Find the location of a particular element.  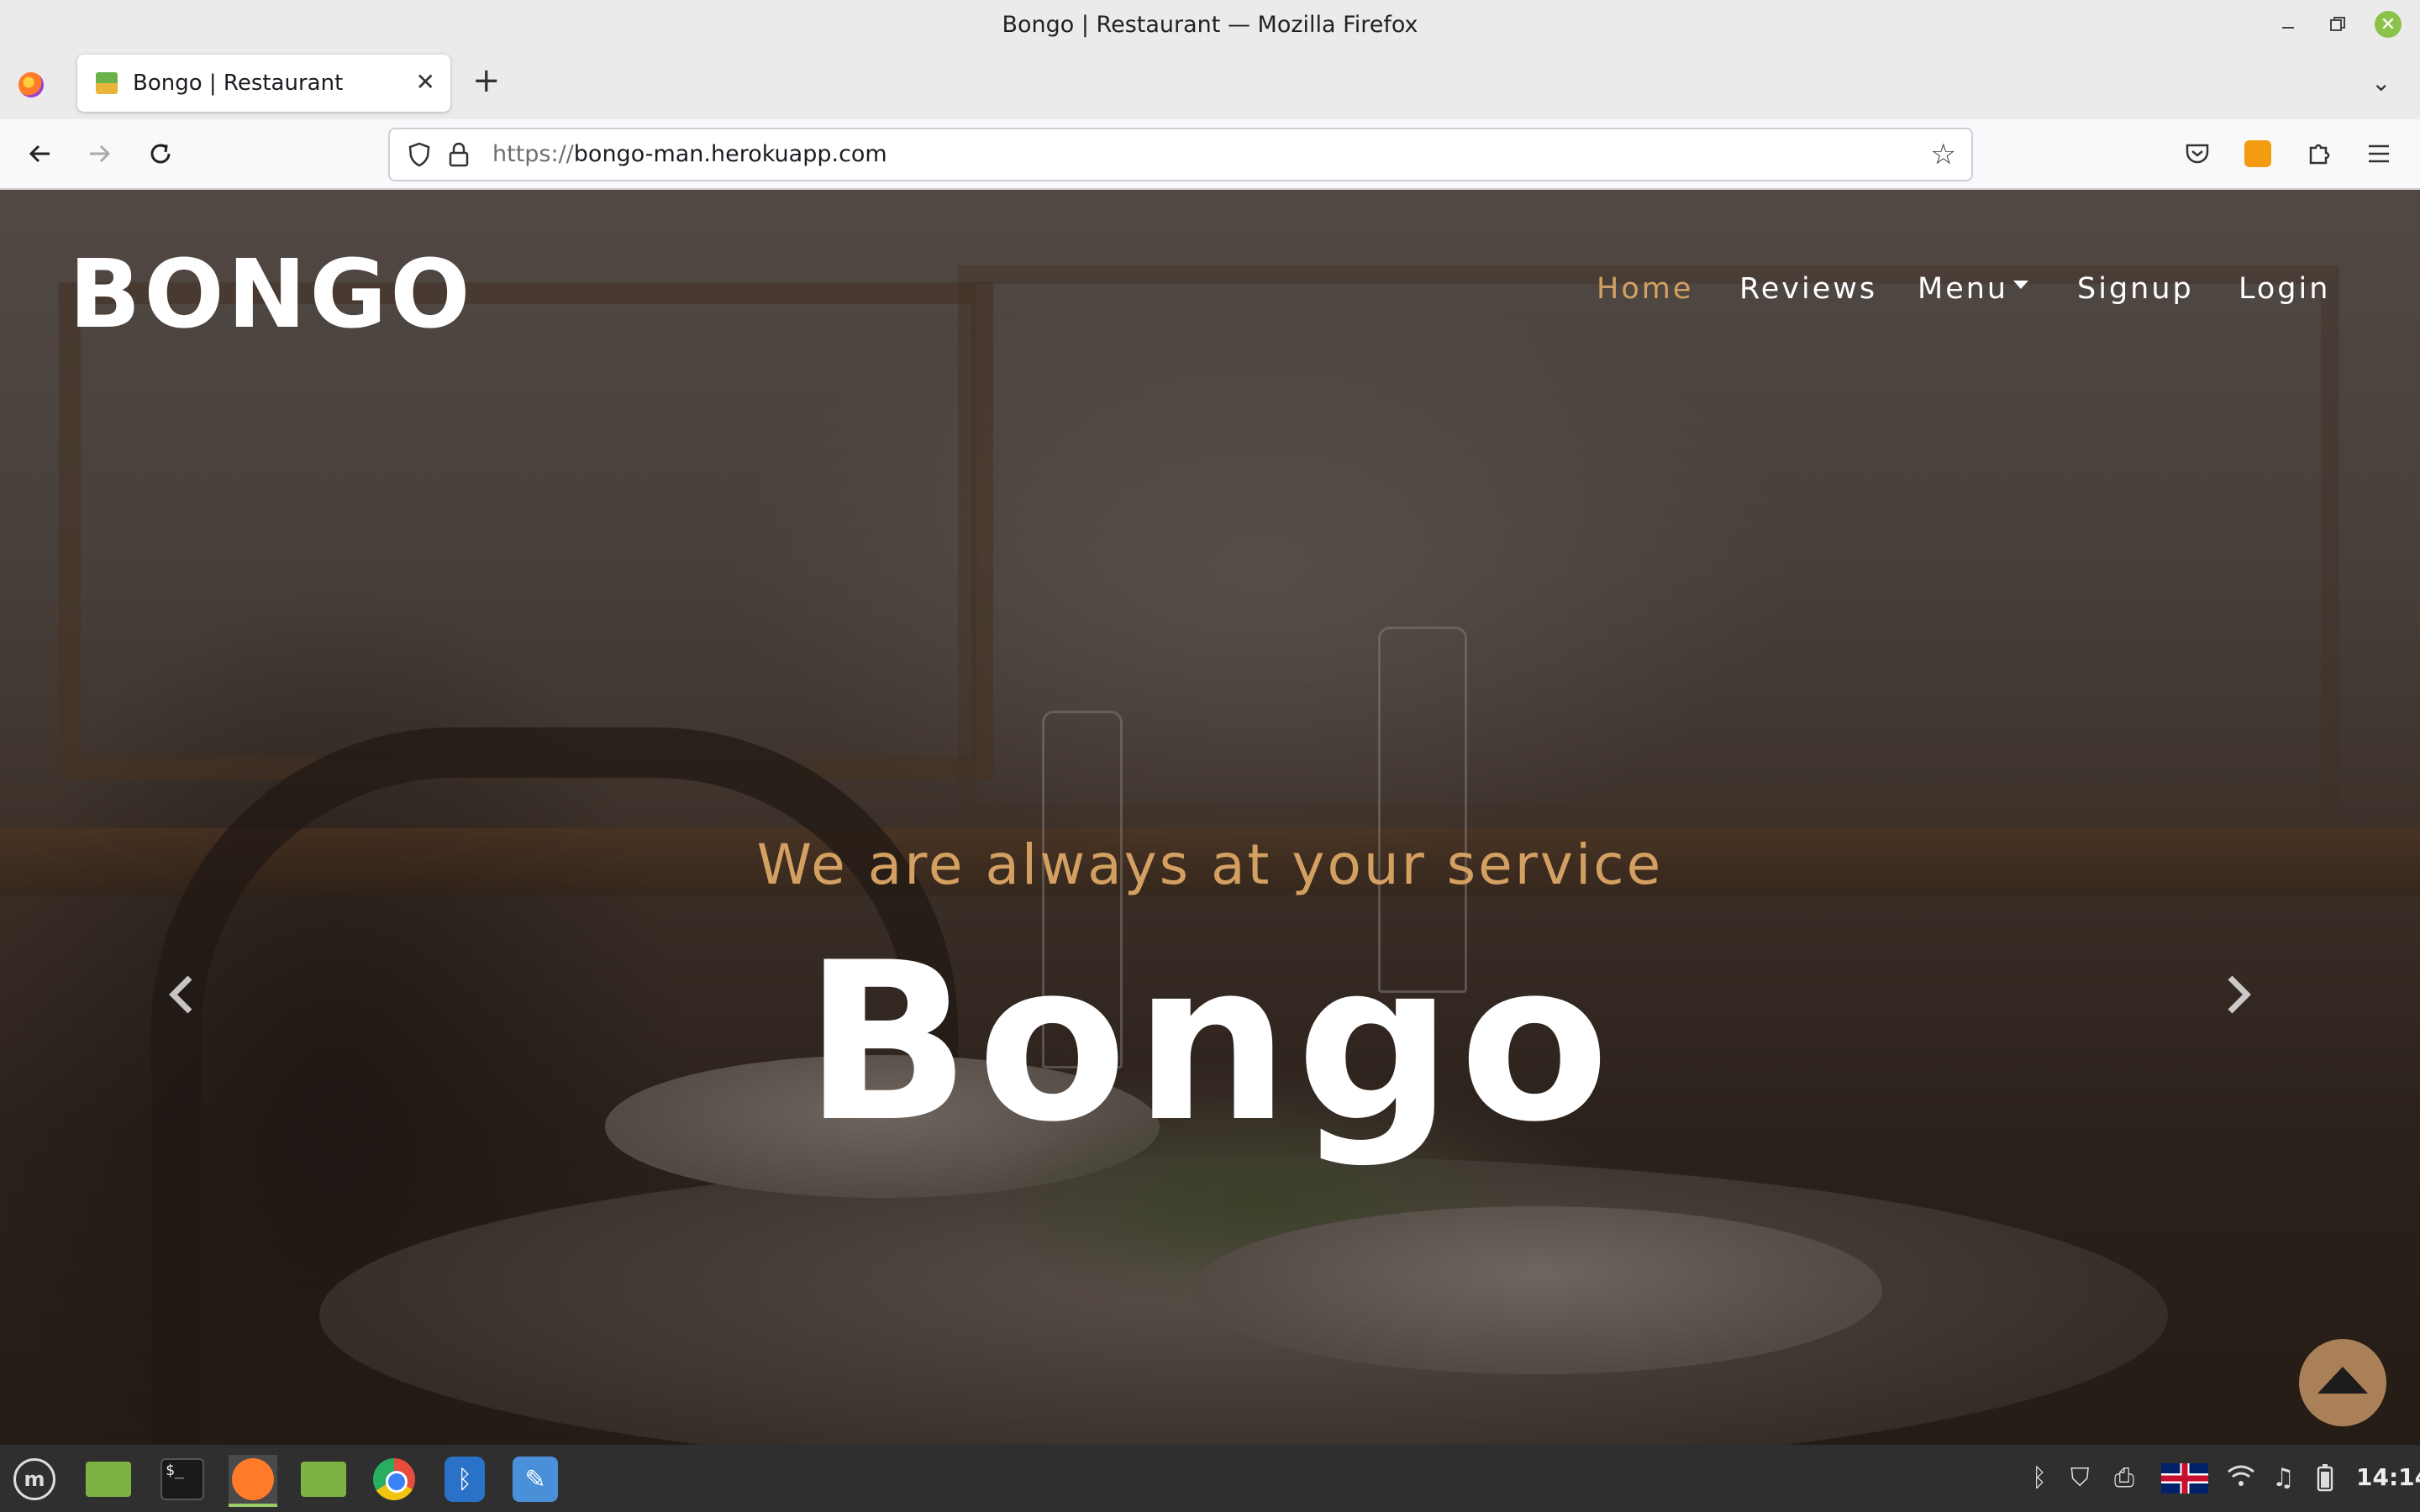

bluetooth-tray-icon: ᛒ is located at coordinates (2040, 1478).